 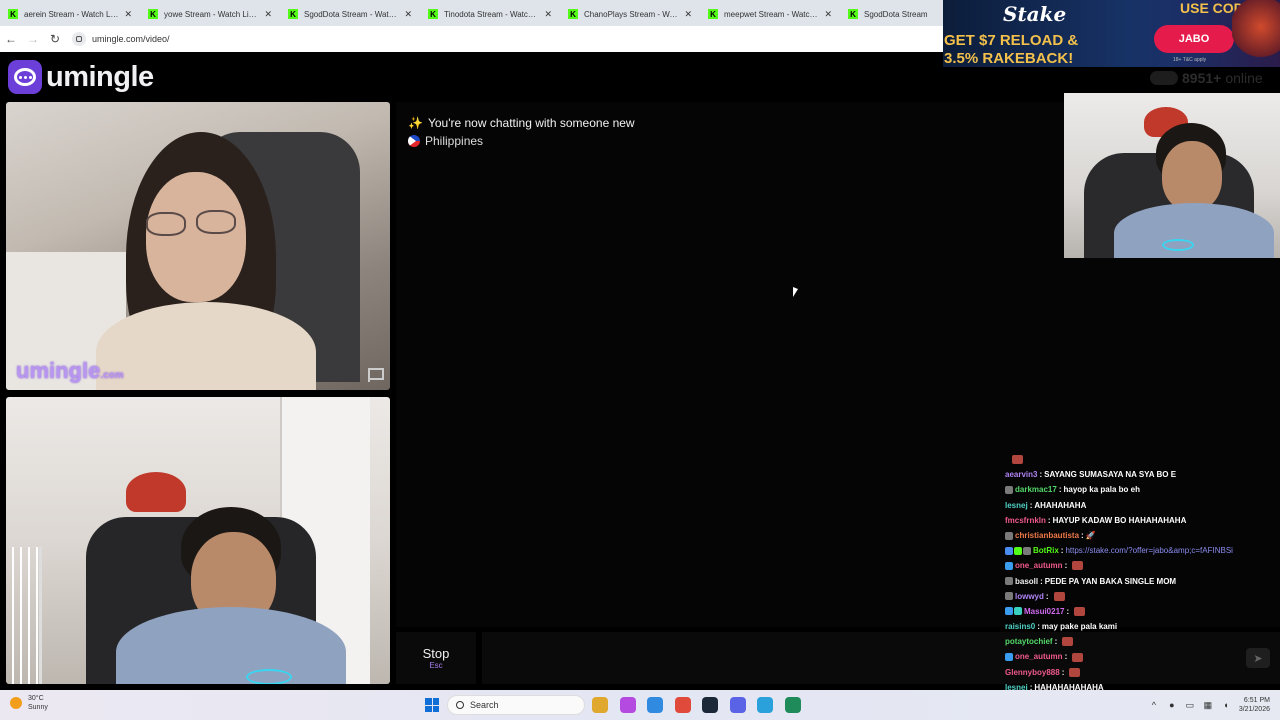 I want to click on chevron-up-icon: ^, so click(x=1154, y=705).